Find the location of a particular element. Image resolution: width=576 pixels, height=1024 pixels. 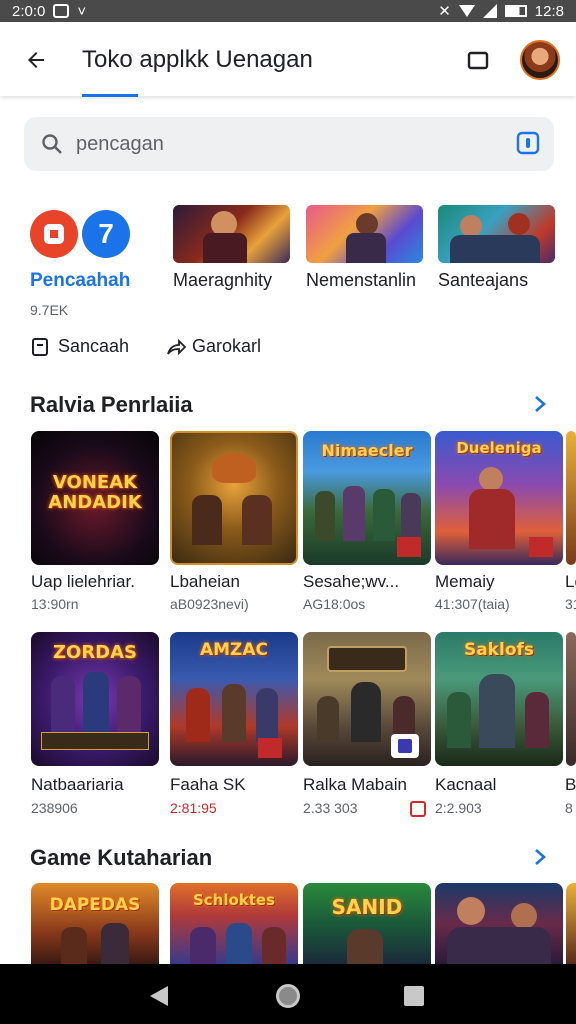

game-meta: 238906 is located at coordinates (54, 808).